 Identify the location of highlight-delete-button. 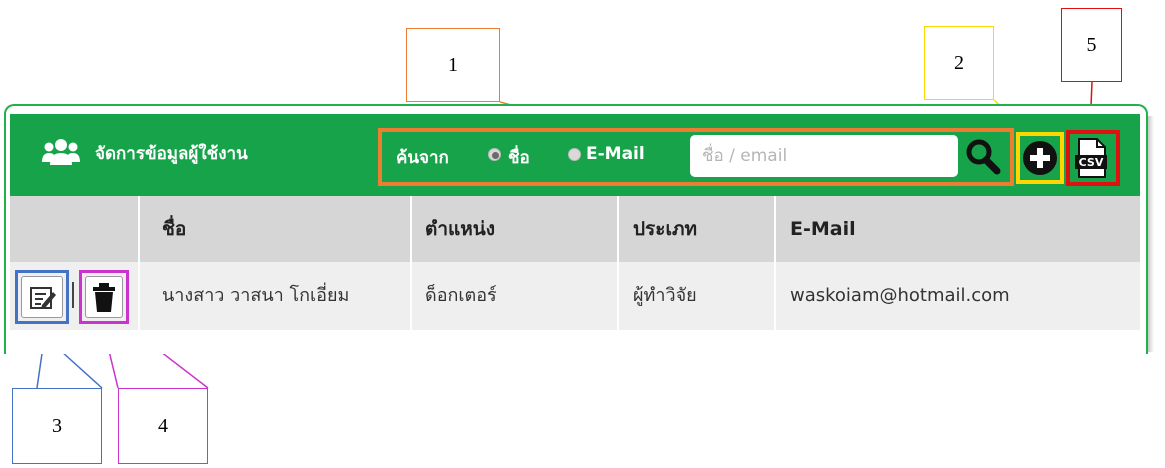
(104, 297).